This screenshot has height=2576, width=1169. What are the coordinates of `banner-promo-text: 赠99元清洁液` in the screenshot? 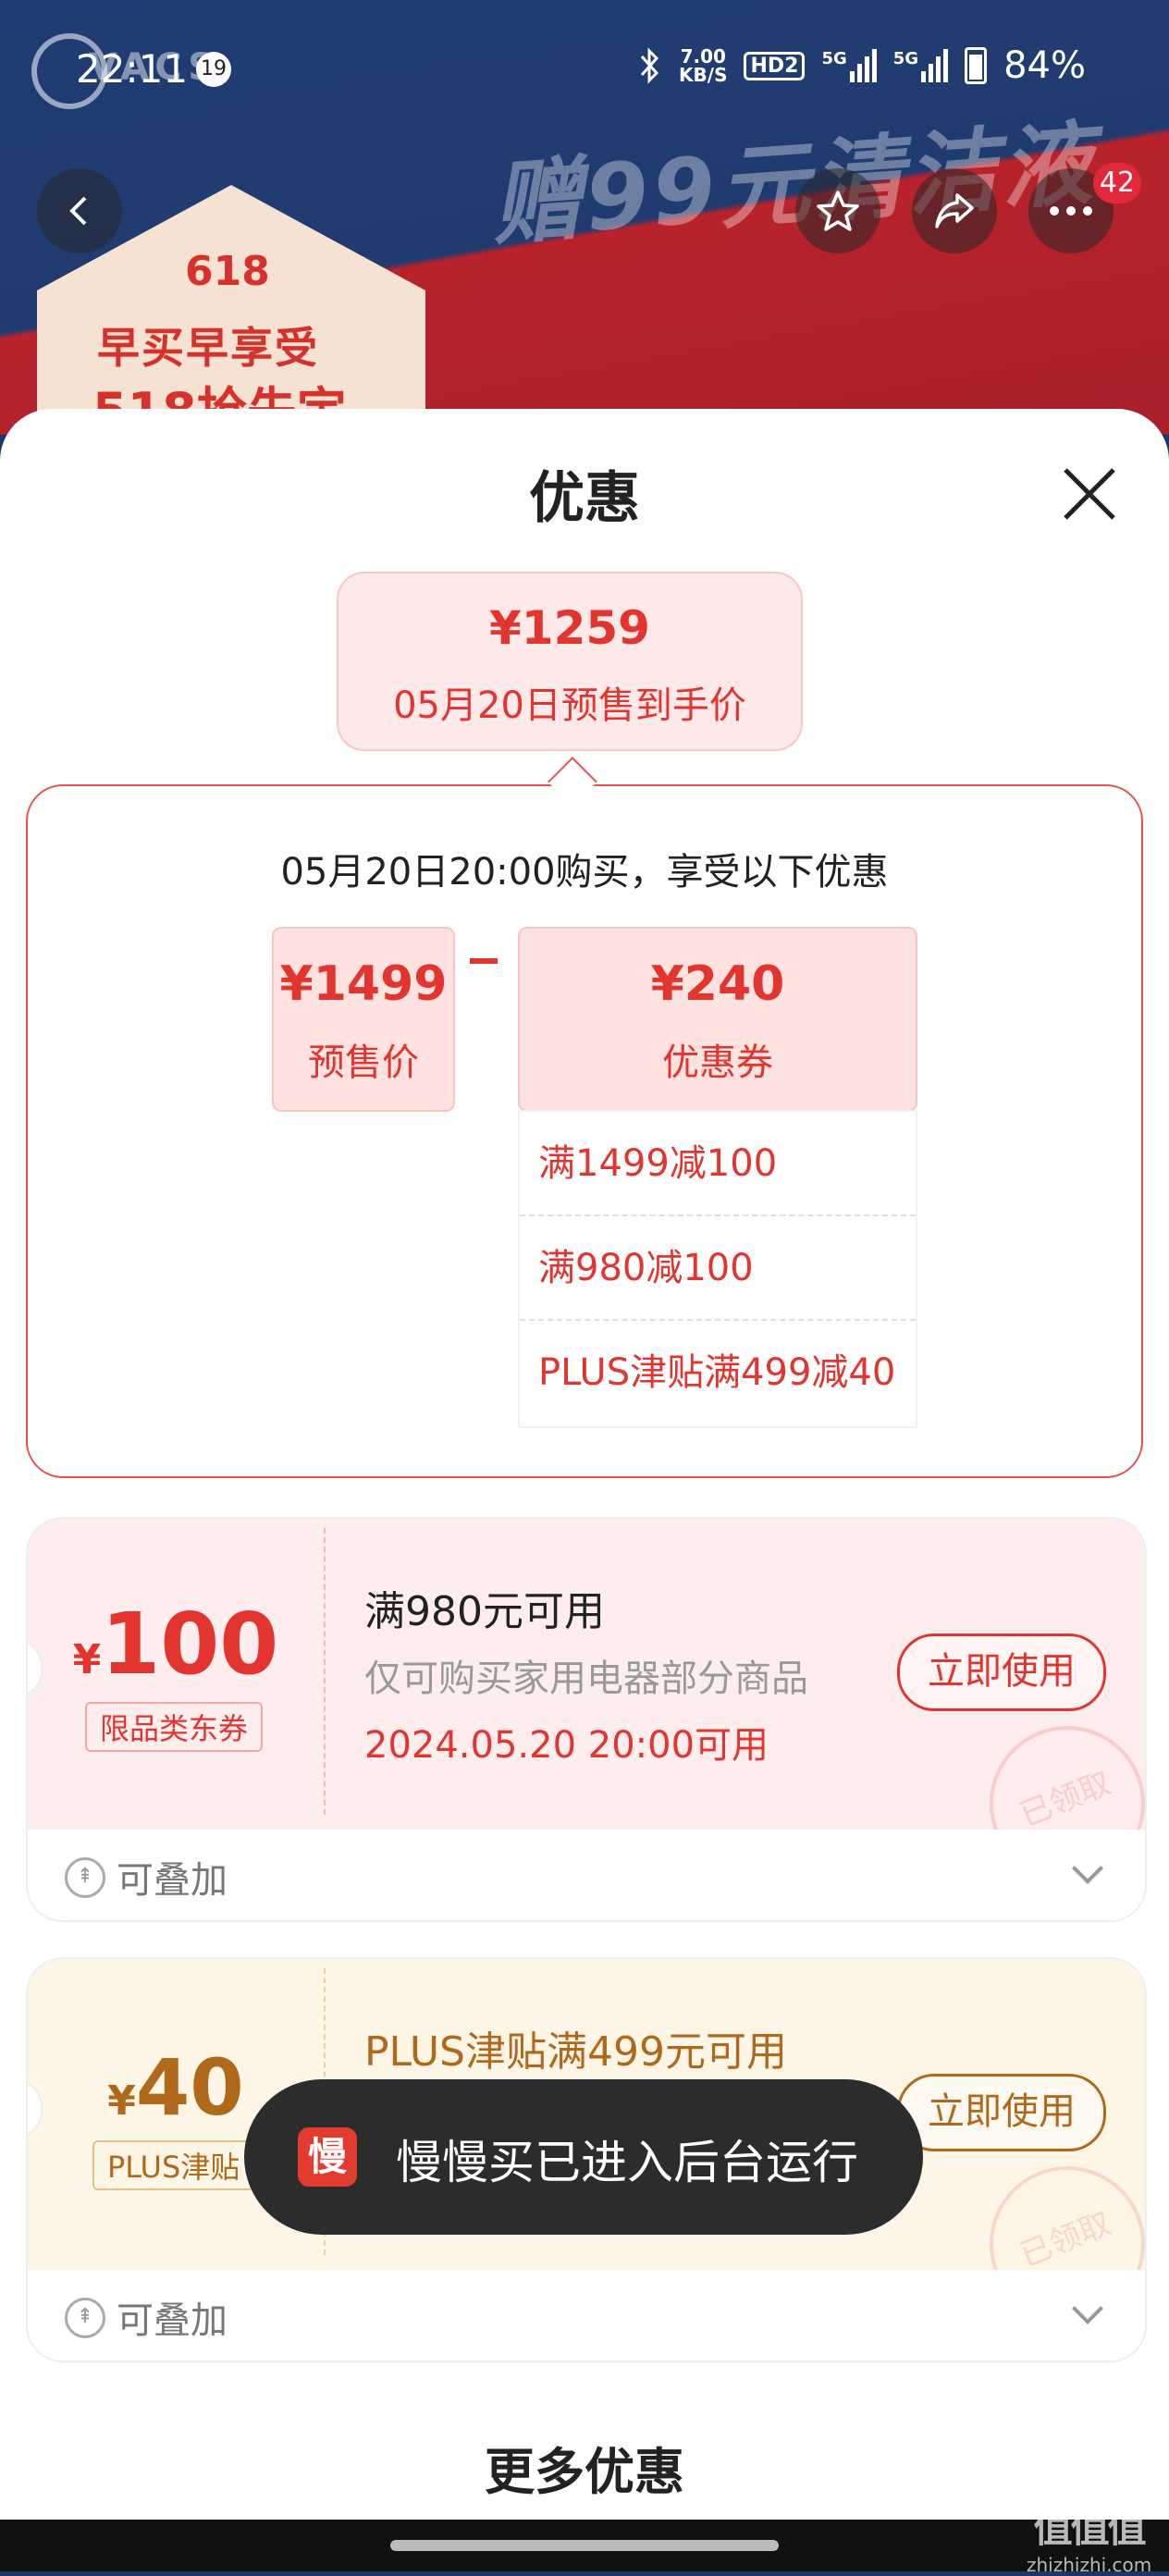 It's located at (793, 185).